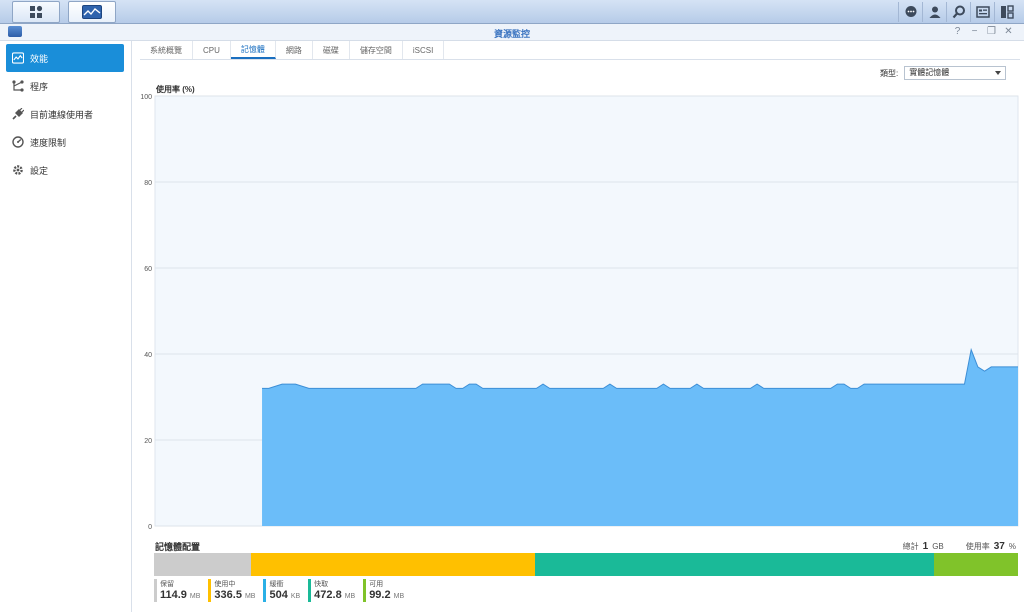  Describe the element at coordinates (65, 86) in the screenshot. I see `sidebar-item-process: 程序` at that location.